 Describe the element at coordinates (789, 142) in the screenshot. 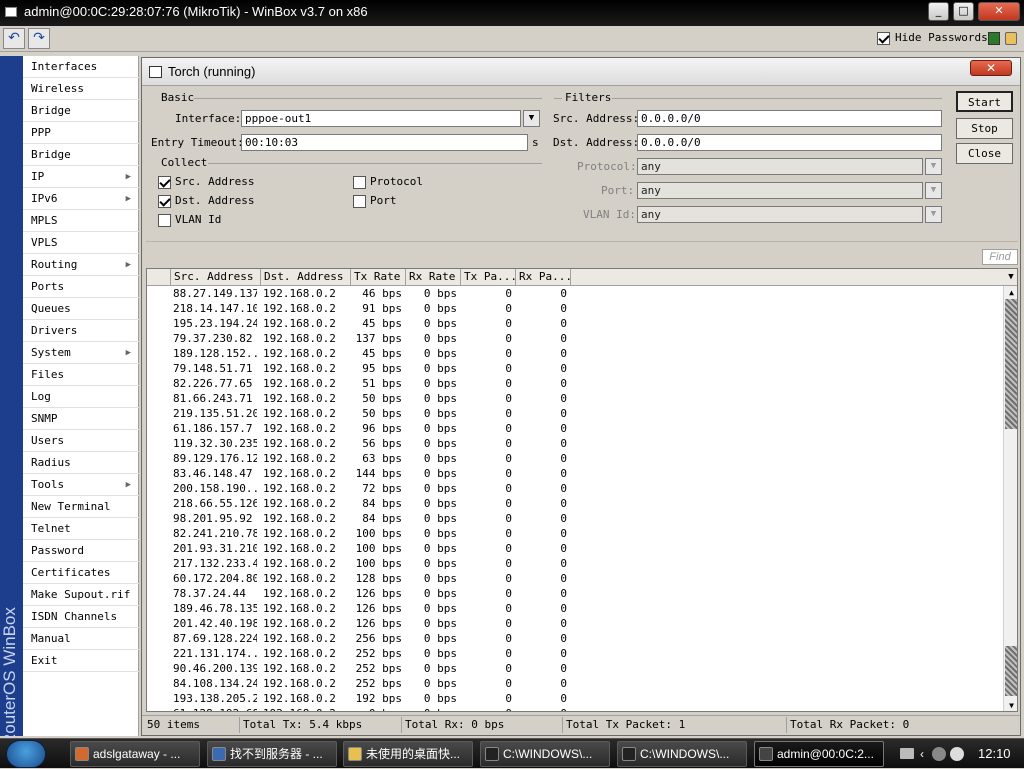

I see `dst-address-filter-input: 0.0.0.0/0` at that location.